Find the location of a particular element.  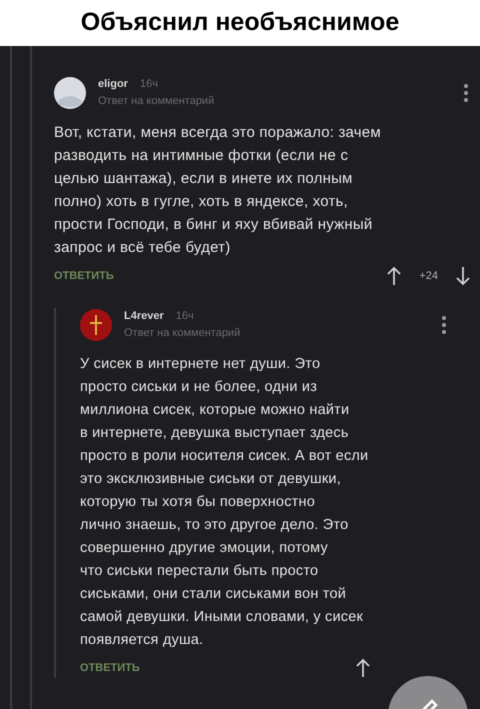

author-name: eligor is located at coordinates (113, 84).